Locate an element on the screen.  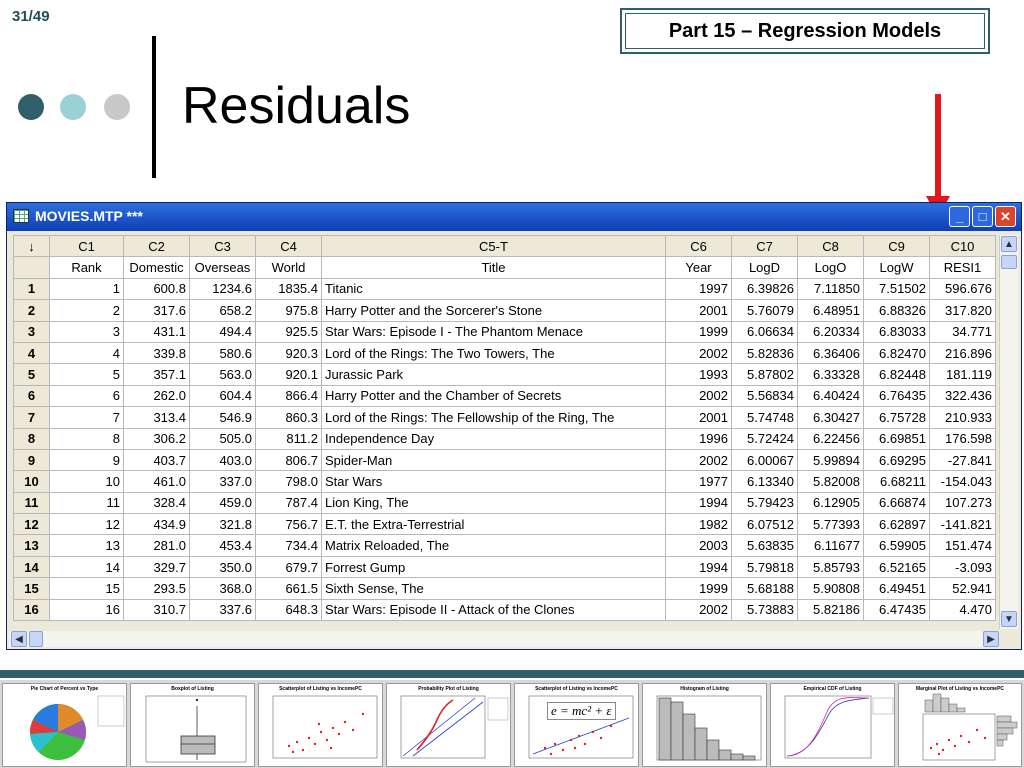
row-number: 1 is located at coordinates (31, 289).